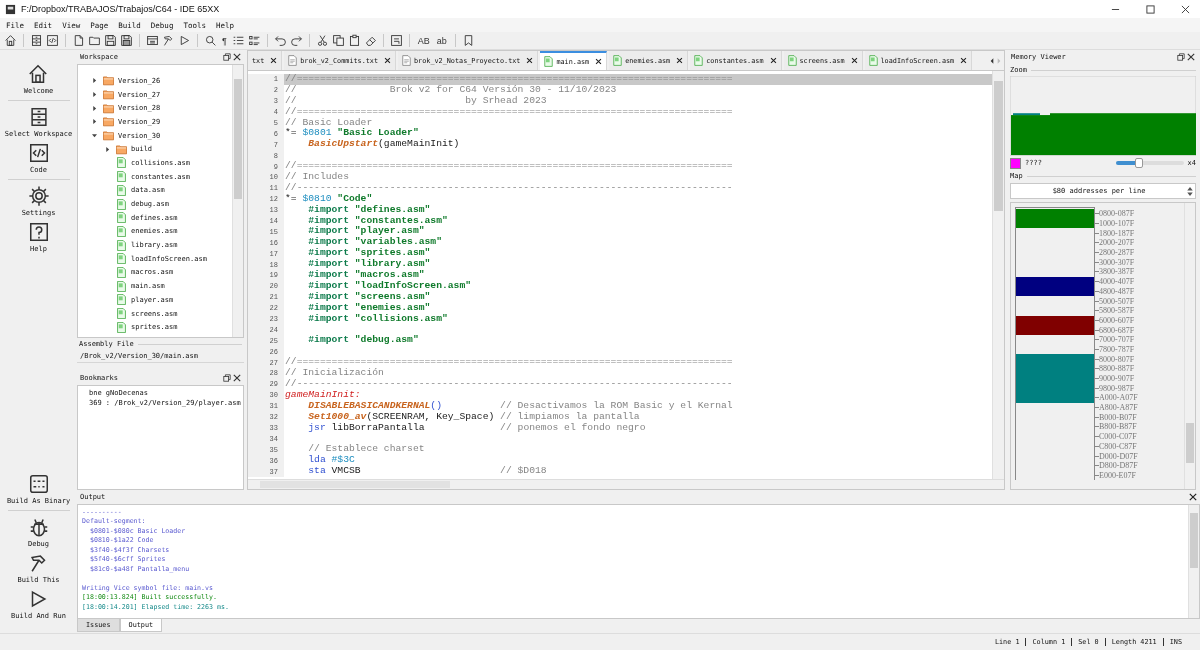 Image resolution: width=1200 pixels, height=650 pixels. Describe the element at coordinates (1117, 320) in the screenshot. I see `address-label: 6000-607F` at that location.